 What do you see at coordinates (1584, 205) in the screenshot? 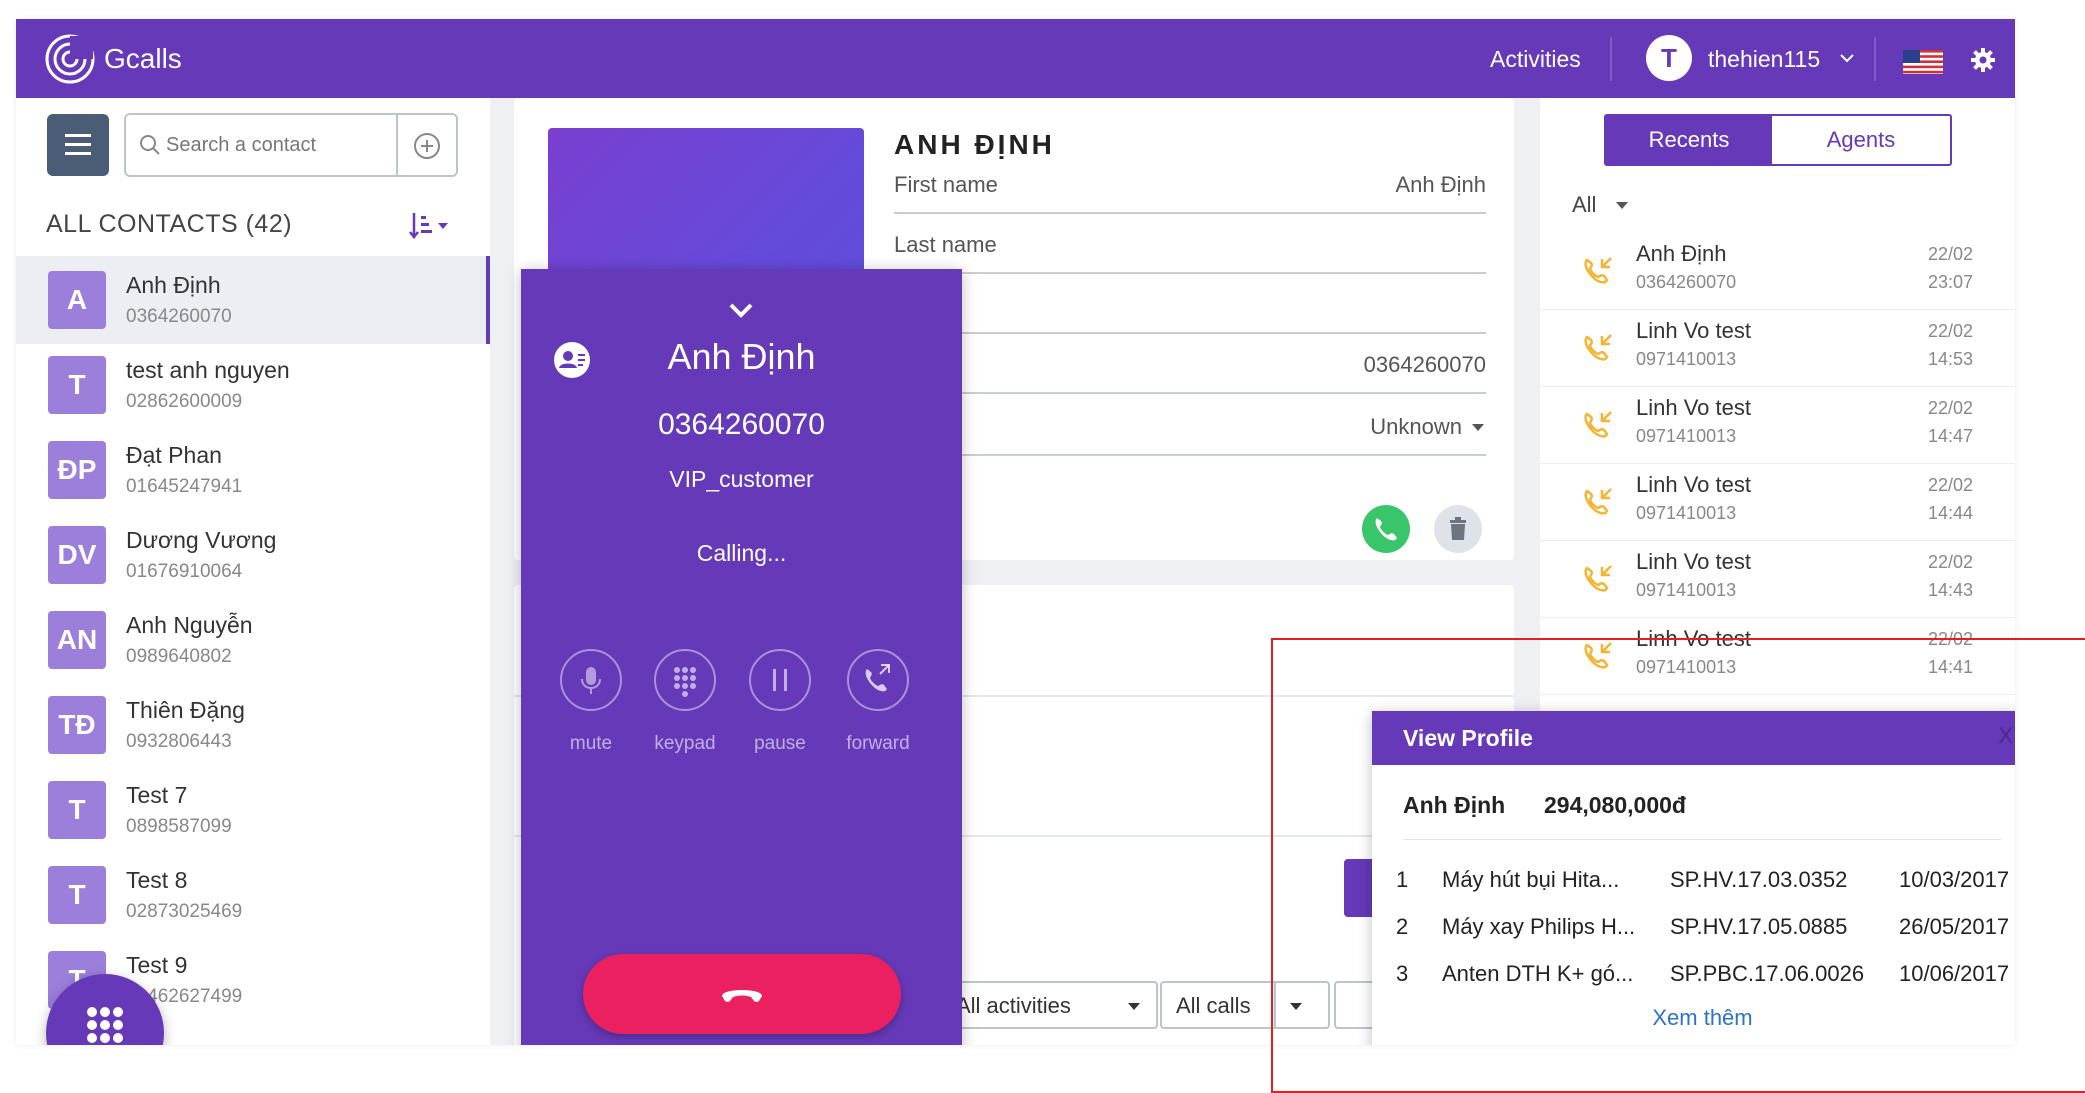
I see `recents-filter: All` at bounding box center [1584, 205].